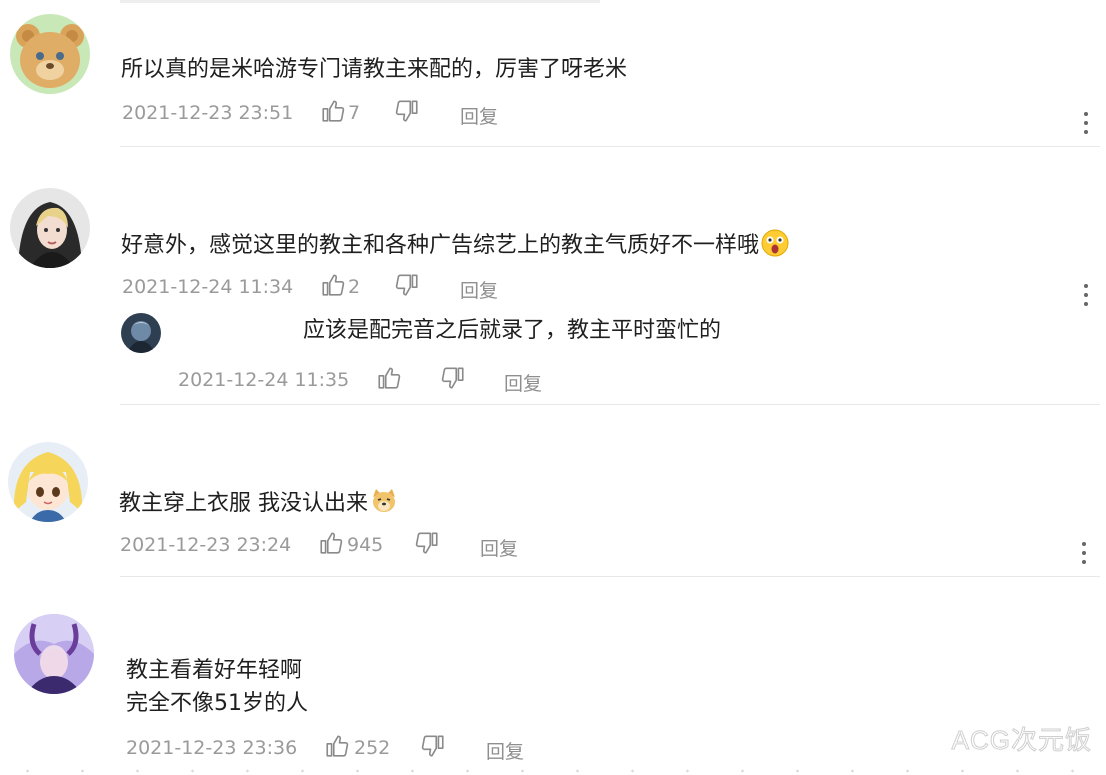 This screenshot has height=775, width=1106. Describe the element at coordinates (48, 482) in the screenshot. I see `anime-blonde-girl-avatar` at that location.